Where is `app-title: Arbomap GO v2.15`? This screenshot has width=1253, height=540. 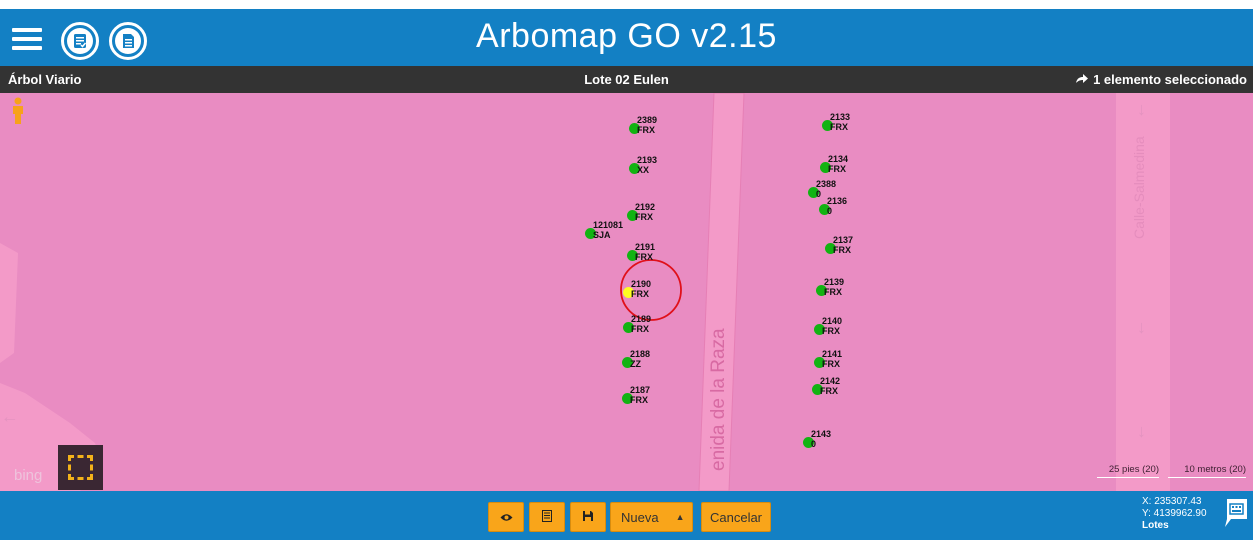
app-title: Arbomap GO v2.15 is located at coordinates (626, 36).